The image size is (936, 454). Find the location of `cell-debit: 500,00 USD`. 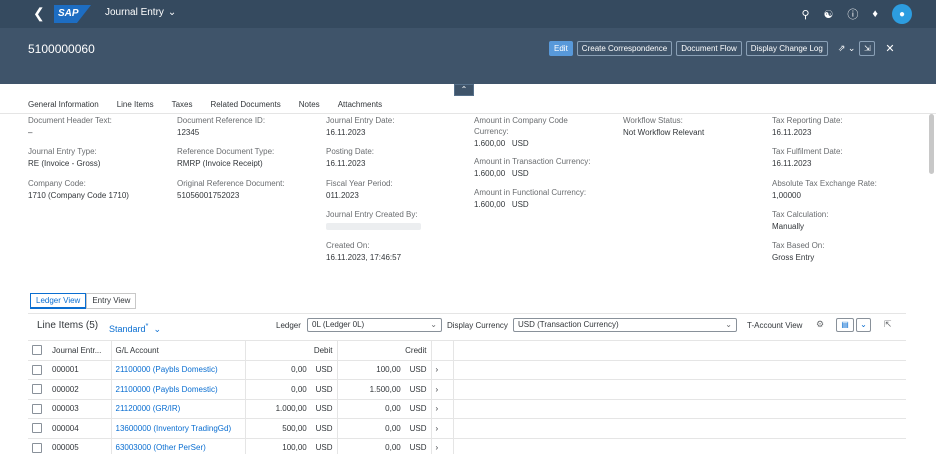

cell-debit: 500,00 USD is located at coordinates (291, 428).